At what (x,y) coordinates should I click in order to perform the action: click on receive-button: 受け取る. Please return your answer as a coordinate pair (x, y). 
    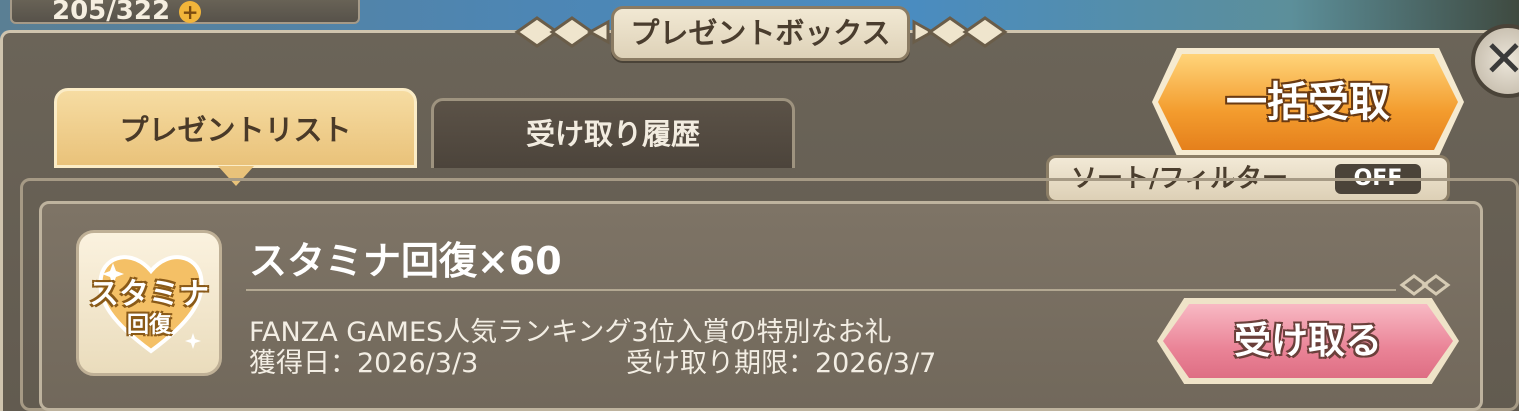
    Looking at the image, I should click on (1308, 341).